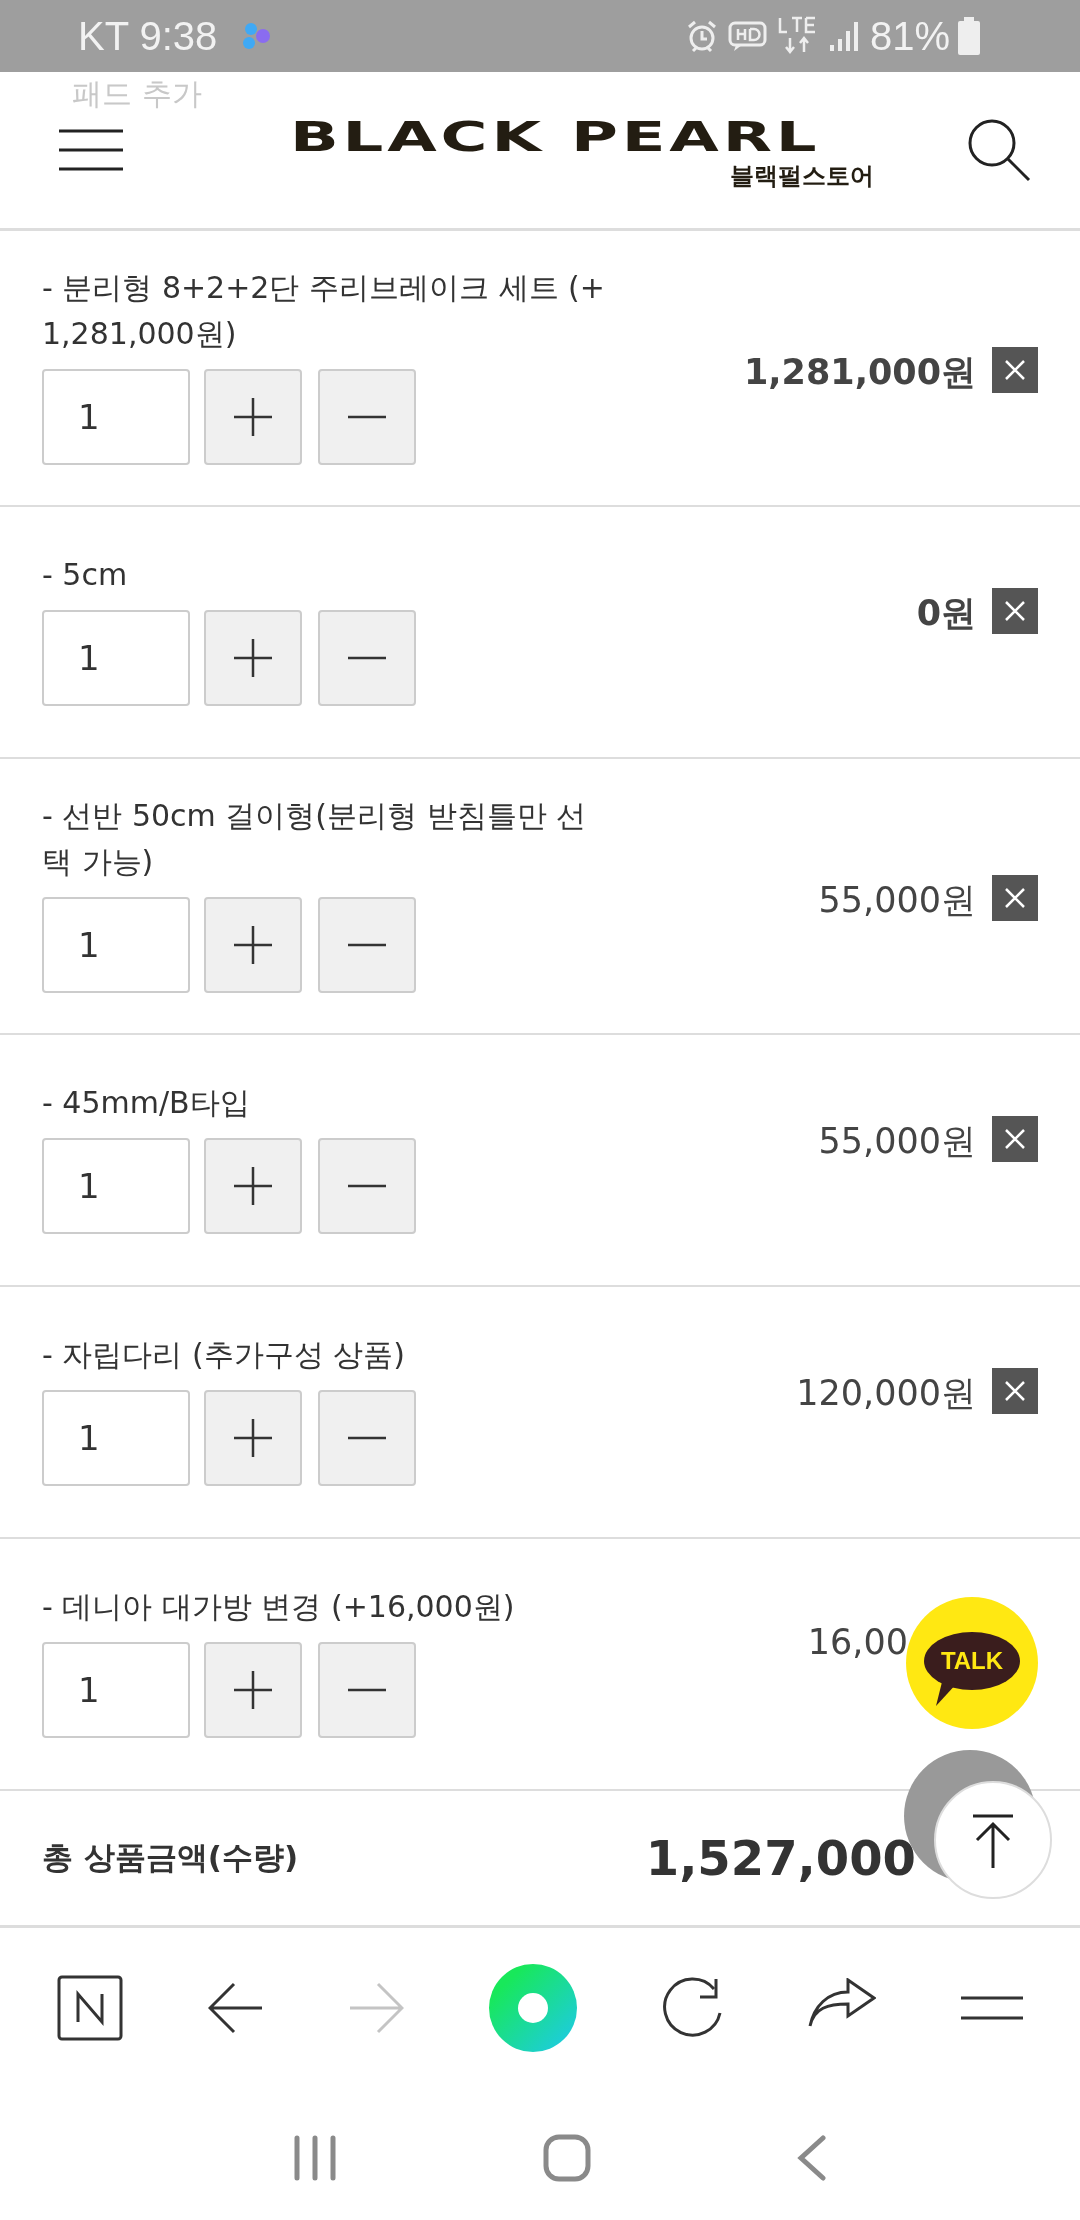 This screenshot has height=2220, width=1080. I want to click on hd-call-icon, so click(747, 36).